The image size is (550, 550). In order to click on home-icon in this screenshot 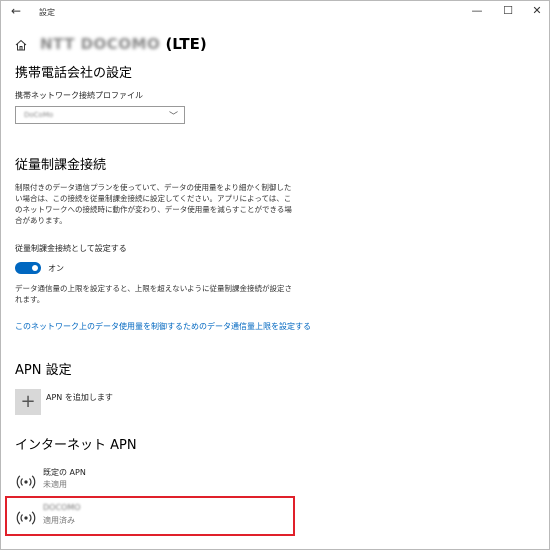, I will do `click(21, 45)`.